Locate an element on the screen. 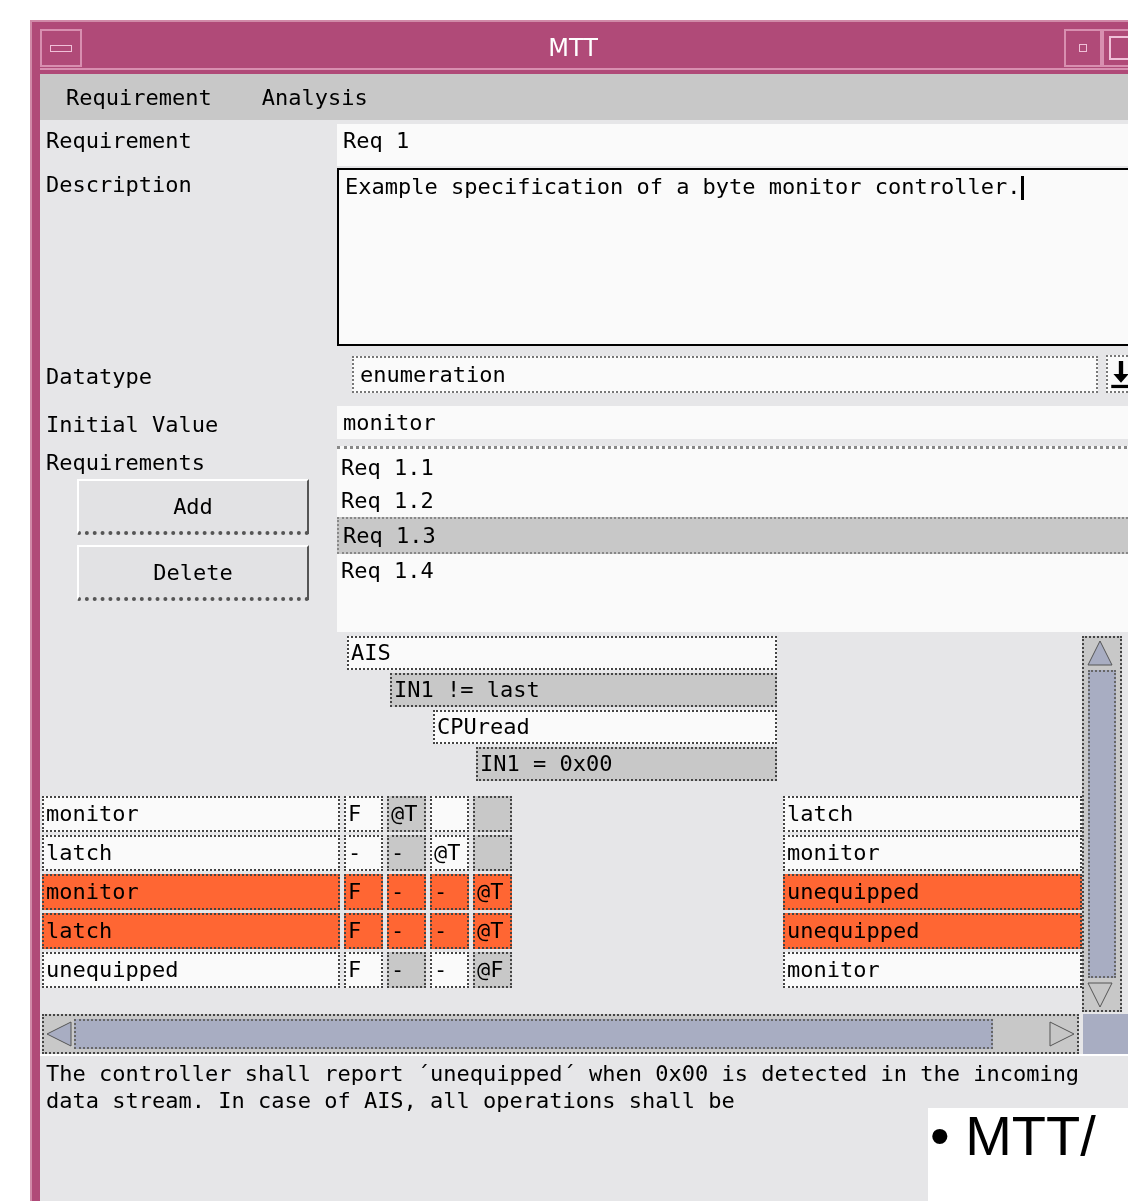 The image size is (1128, 1201). field-label: Requirements is located at coordinates (125, 462).